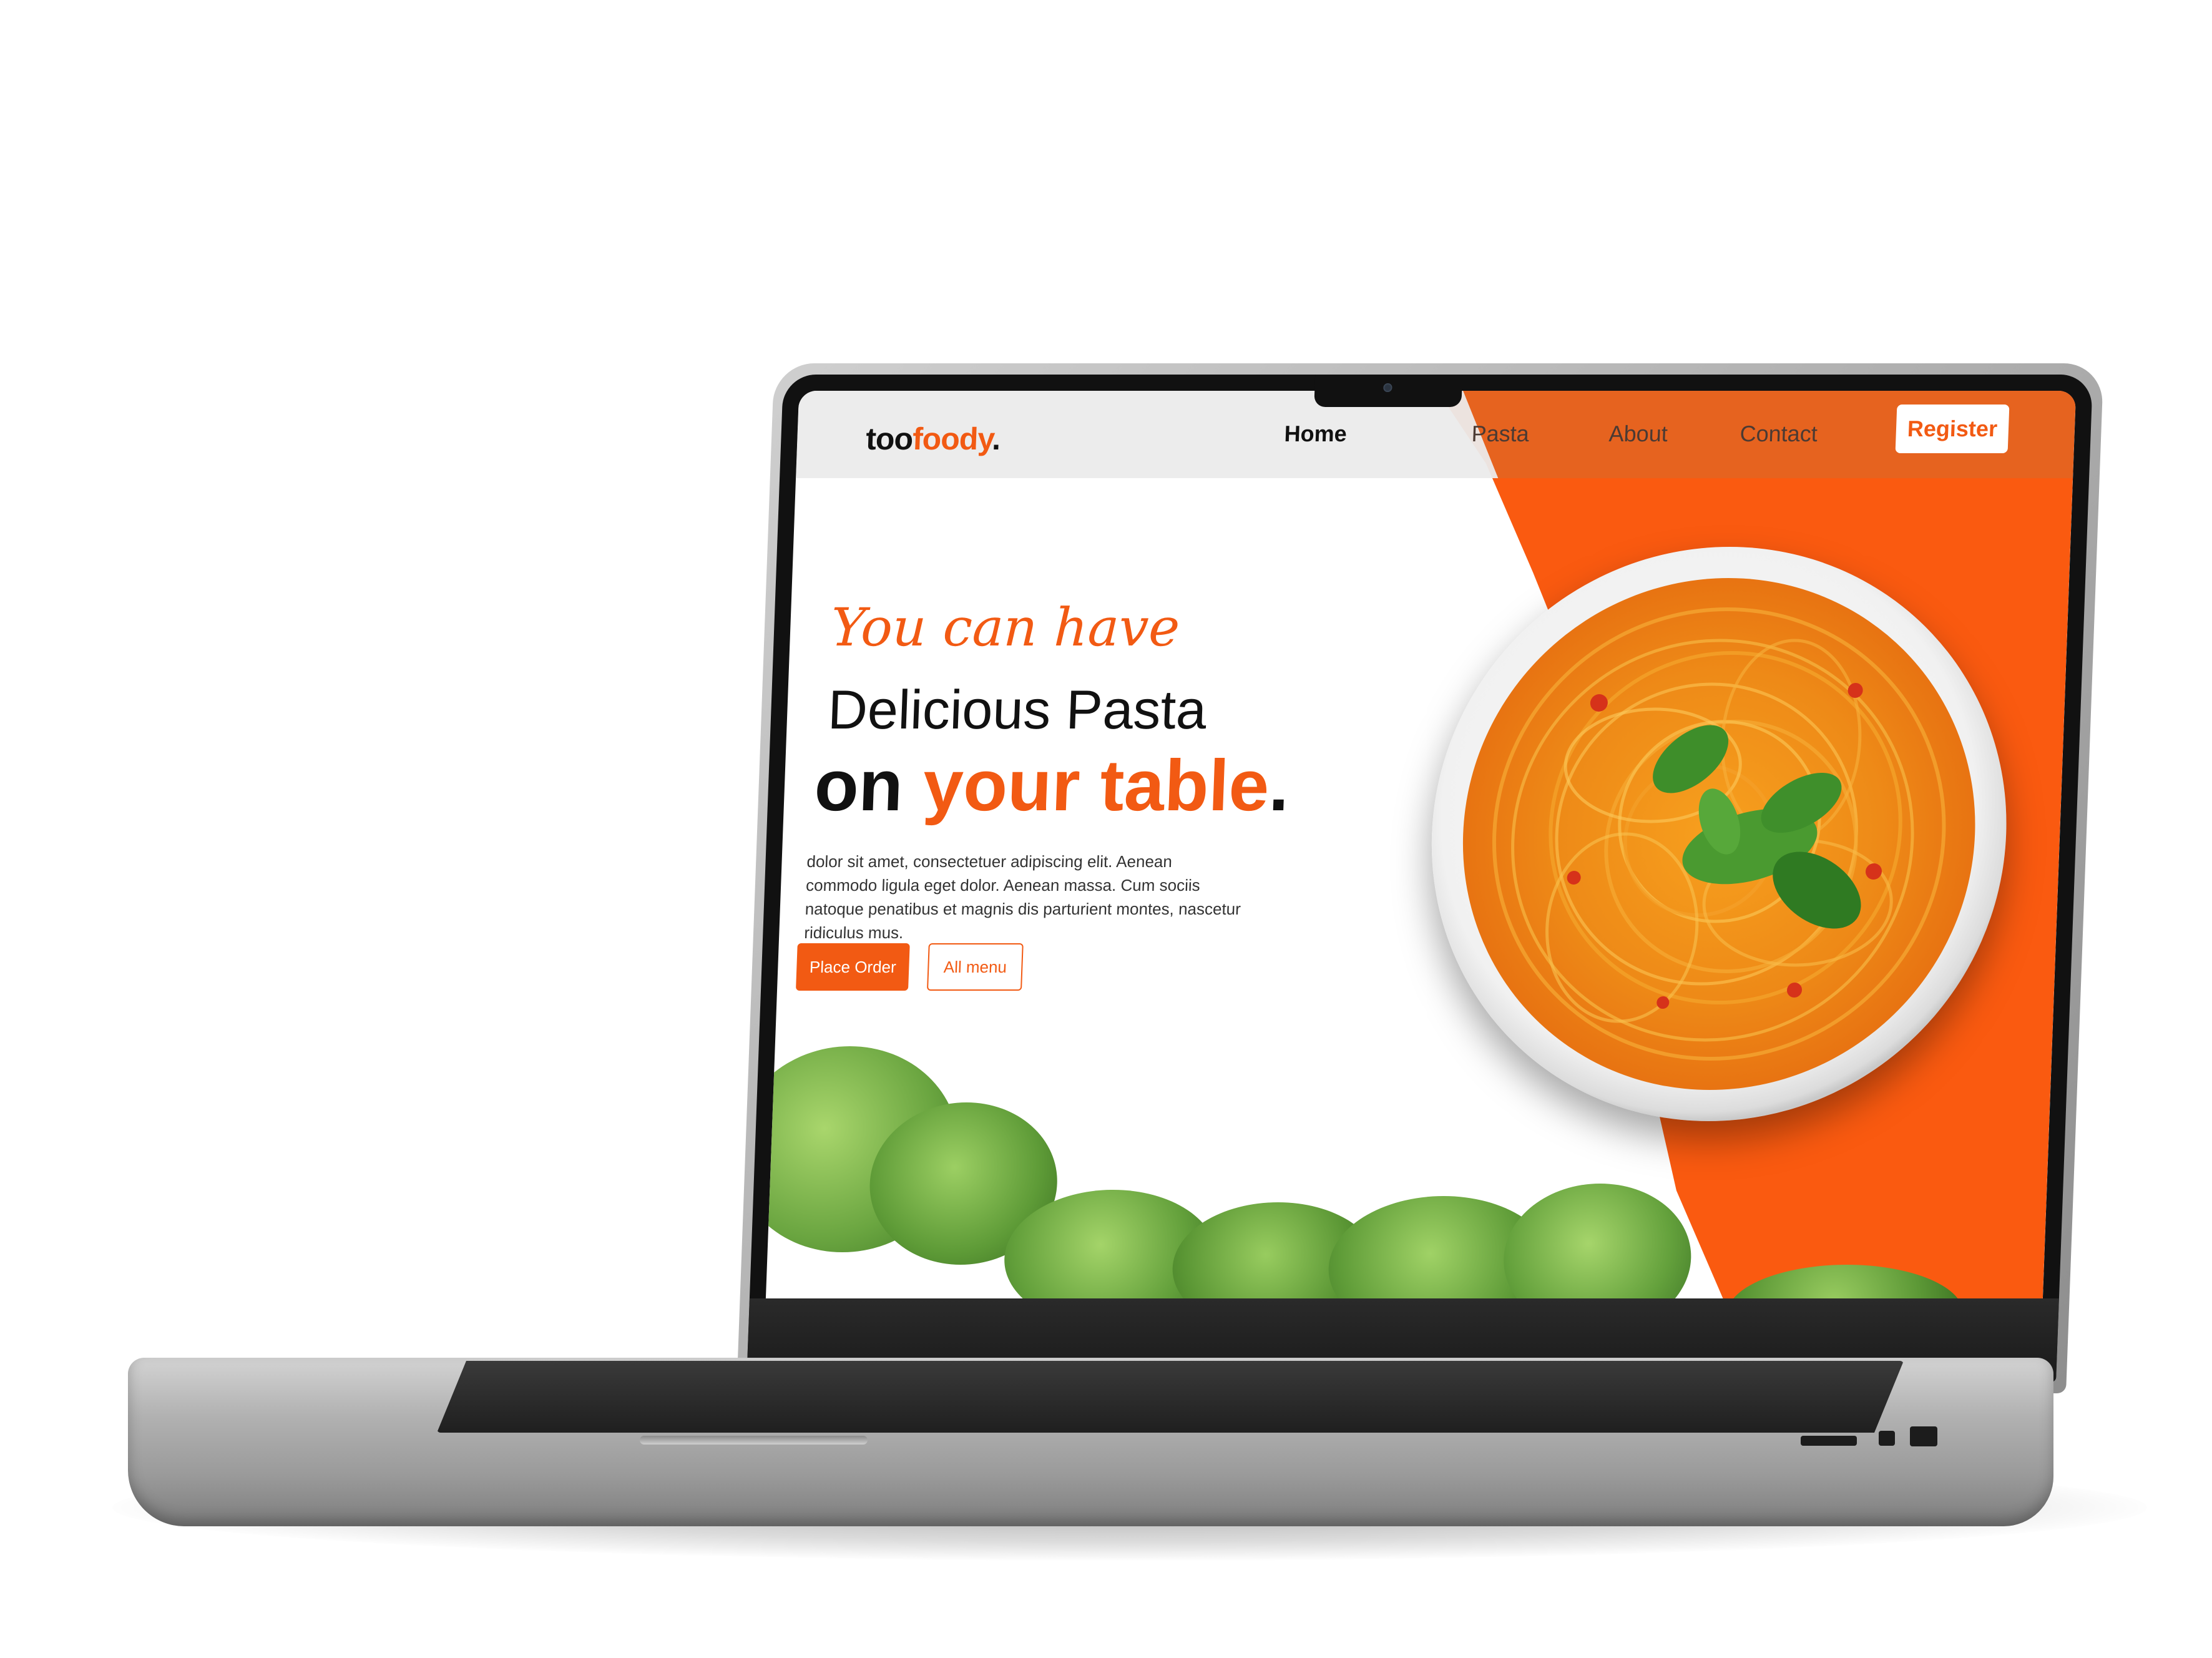 This screenshot has width=2212, height=1658. Describe the element at coordinates (1171, 1397) in the screenshot. I see `keyboard-slot` at that location.